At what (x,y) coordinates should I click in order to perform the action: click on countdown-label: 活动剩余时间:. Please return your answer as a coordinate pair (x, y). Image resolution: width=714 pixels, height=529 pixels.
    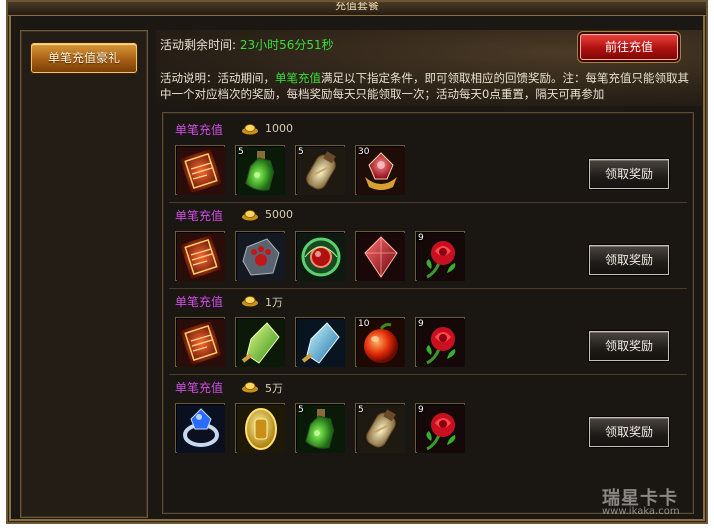
    Looking at the image, I should click on (198, 45).